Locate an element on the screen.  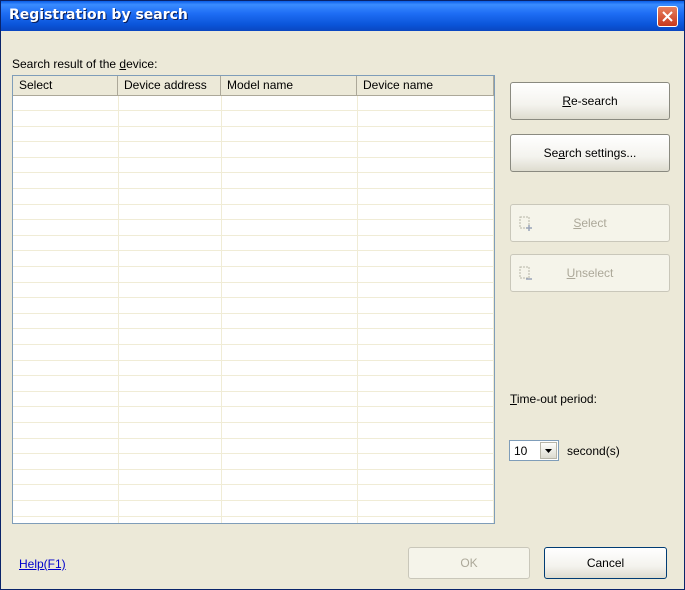
close-button is located at coordinates (667, 16).